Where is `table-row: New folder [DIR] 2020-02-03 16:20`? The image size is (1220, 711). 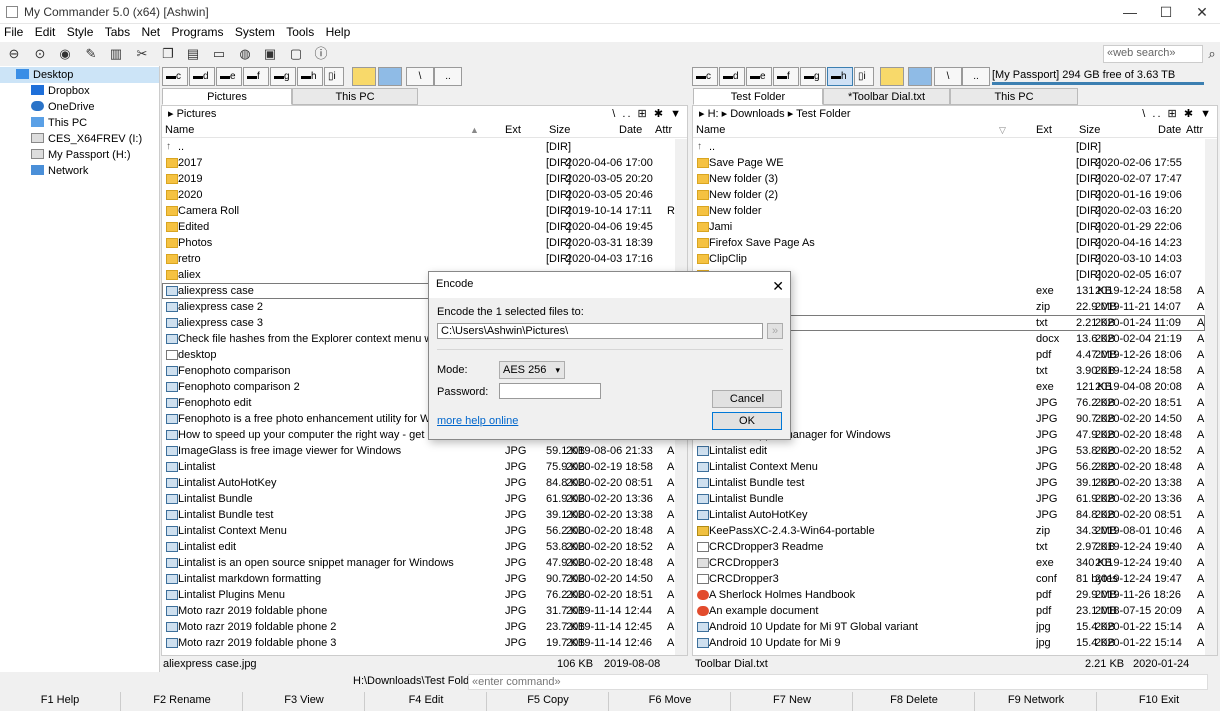
table-row: New folder [DIR] 2020-02-03 16:20 is located at coordinates (949, 211).